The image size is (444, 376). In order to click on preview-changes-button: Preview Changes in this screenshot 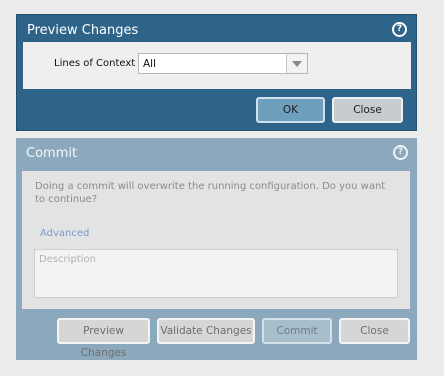, I will do `click(103, 338)`.